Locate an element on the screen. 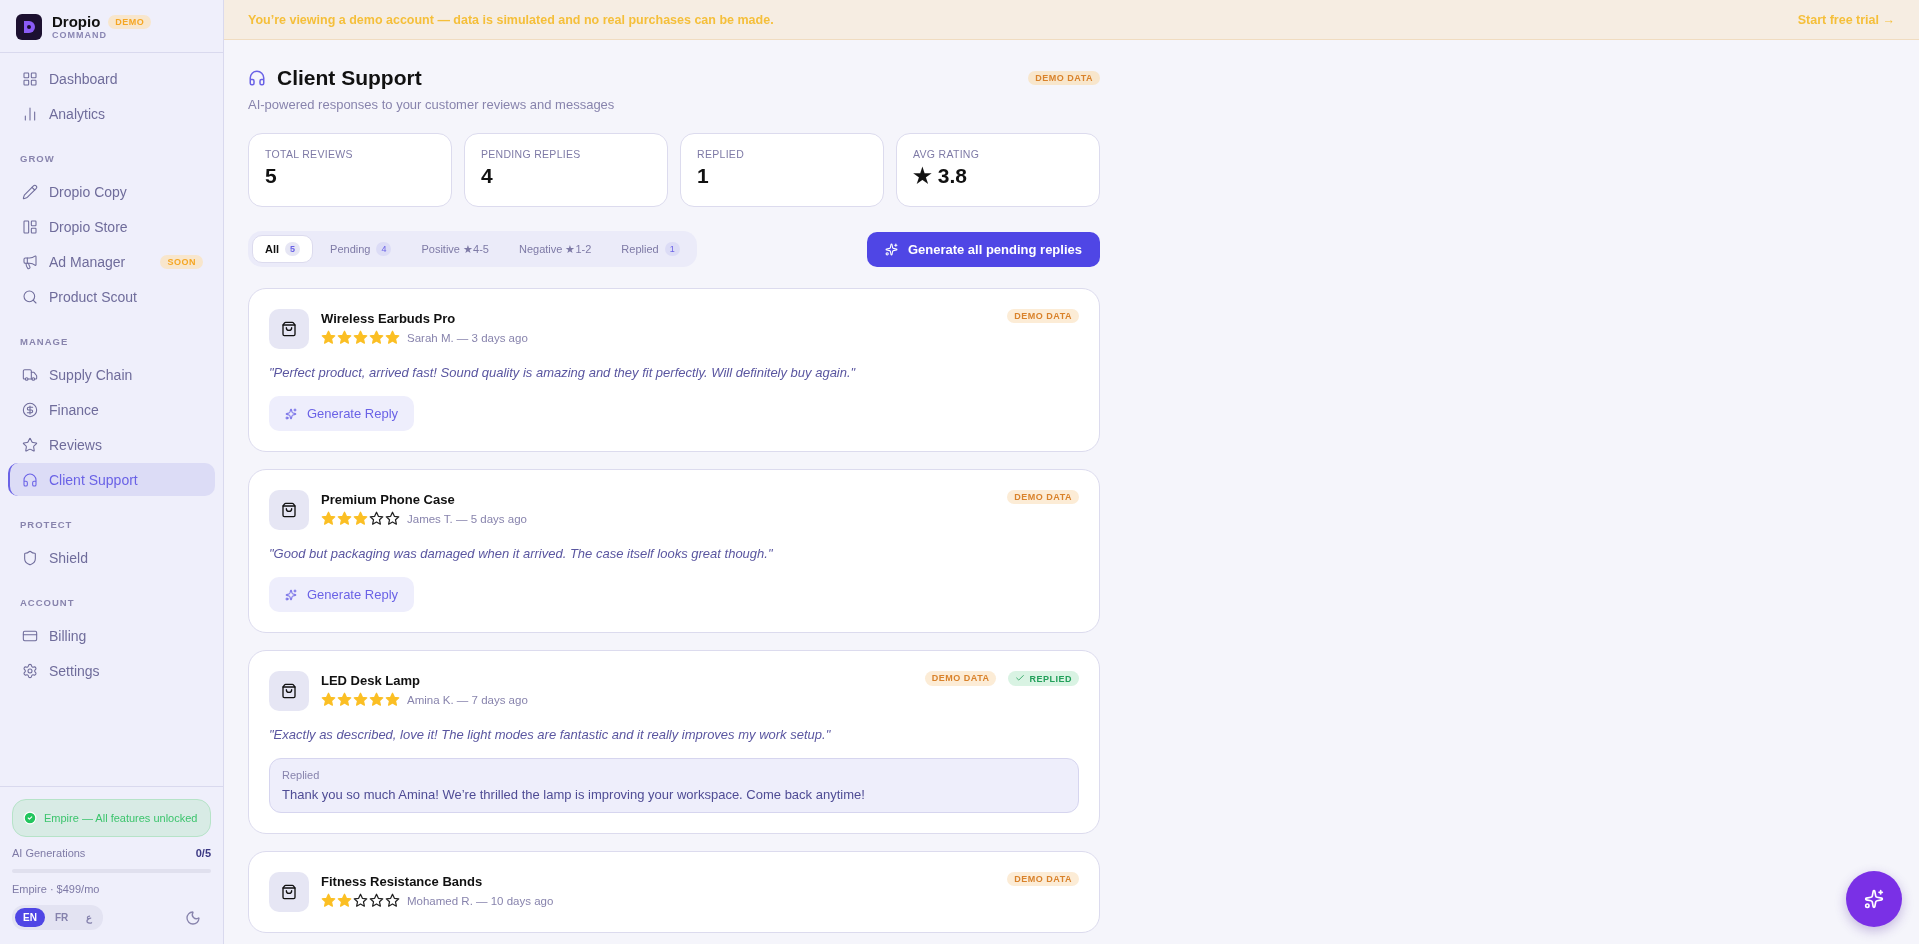 This screenshot has height=944, width=1919. sidebar-item: Dropio Store is located at coordinates (111, 226).